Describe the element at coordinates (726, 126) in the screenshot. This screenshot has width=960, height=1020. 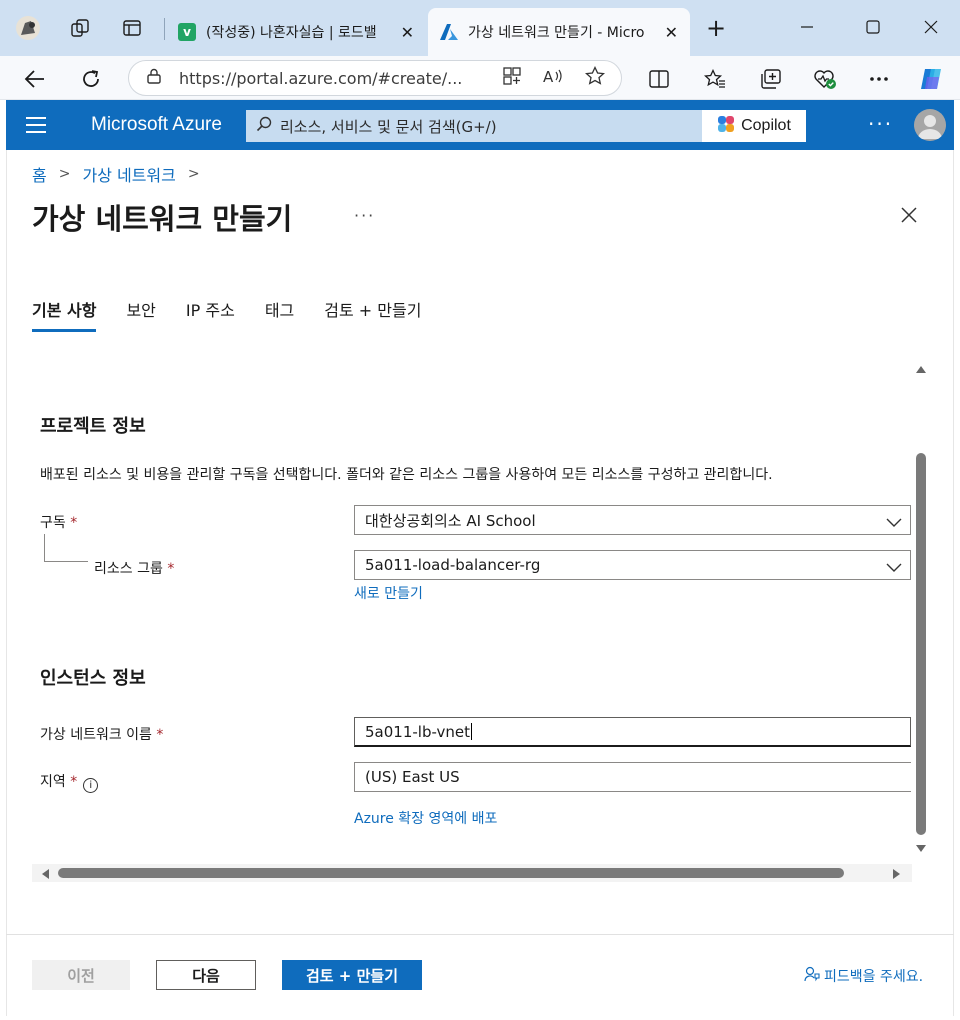
I see `copilot-logo-icon` at that location.